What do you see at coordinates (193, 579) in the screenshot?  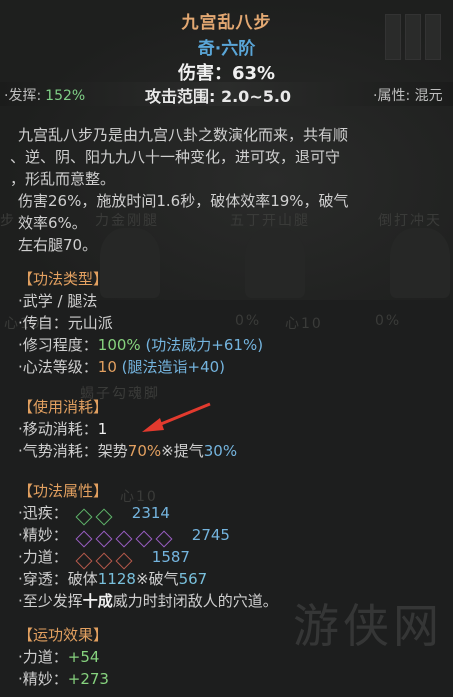 I see `pierce-qi-value: 567` at bounding box center [193, 579].